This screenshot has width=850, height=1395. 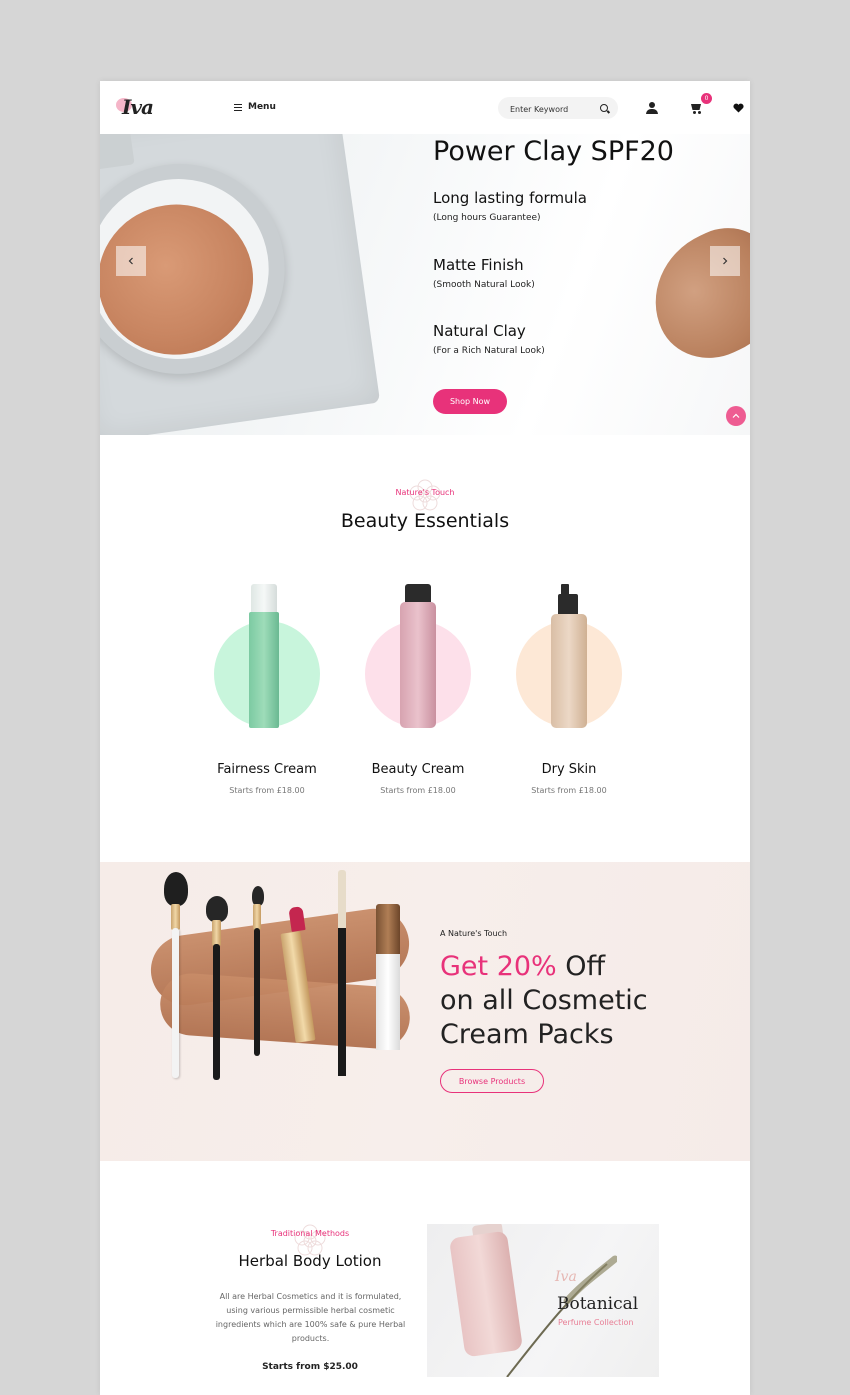 What do you see at coordinates (652, 108) in the screenshot?
I see `user-icon` at bounding box center [652, 108].